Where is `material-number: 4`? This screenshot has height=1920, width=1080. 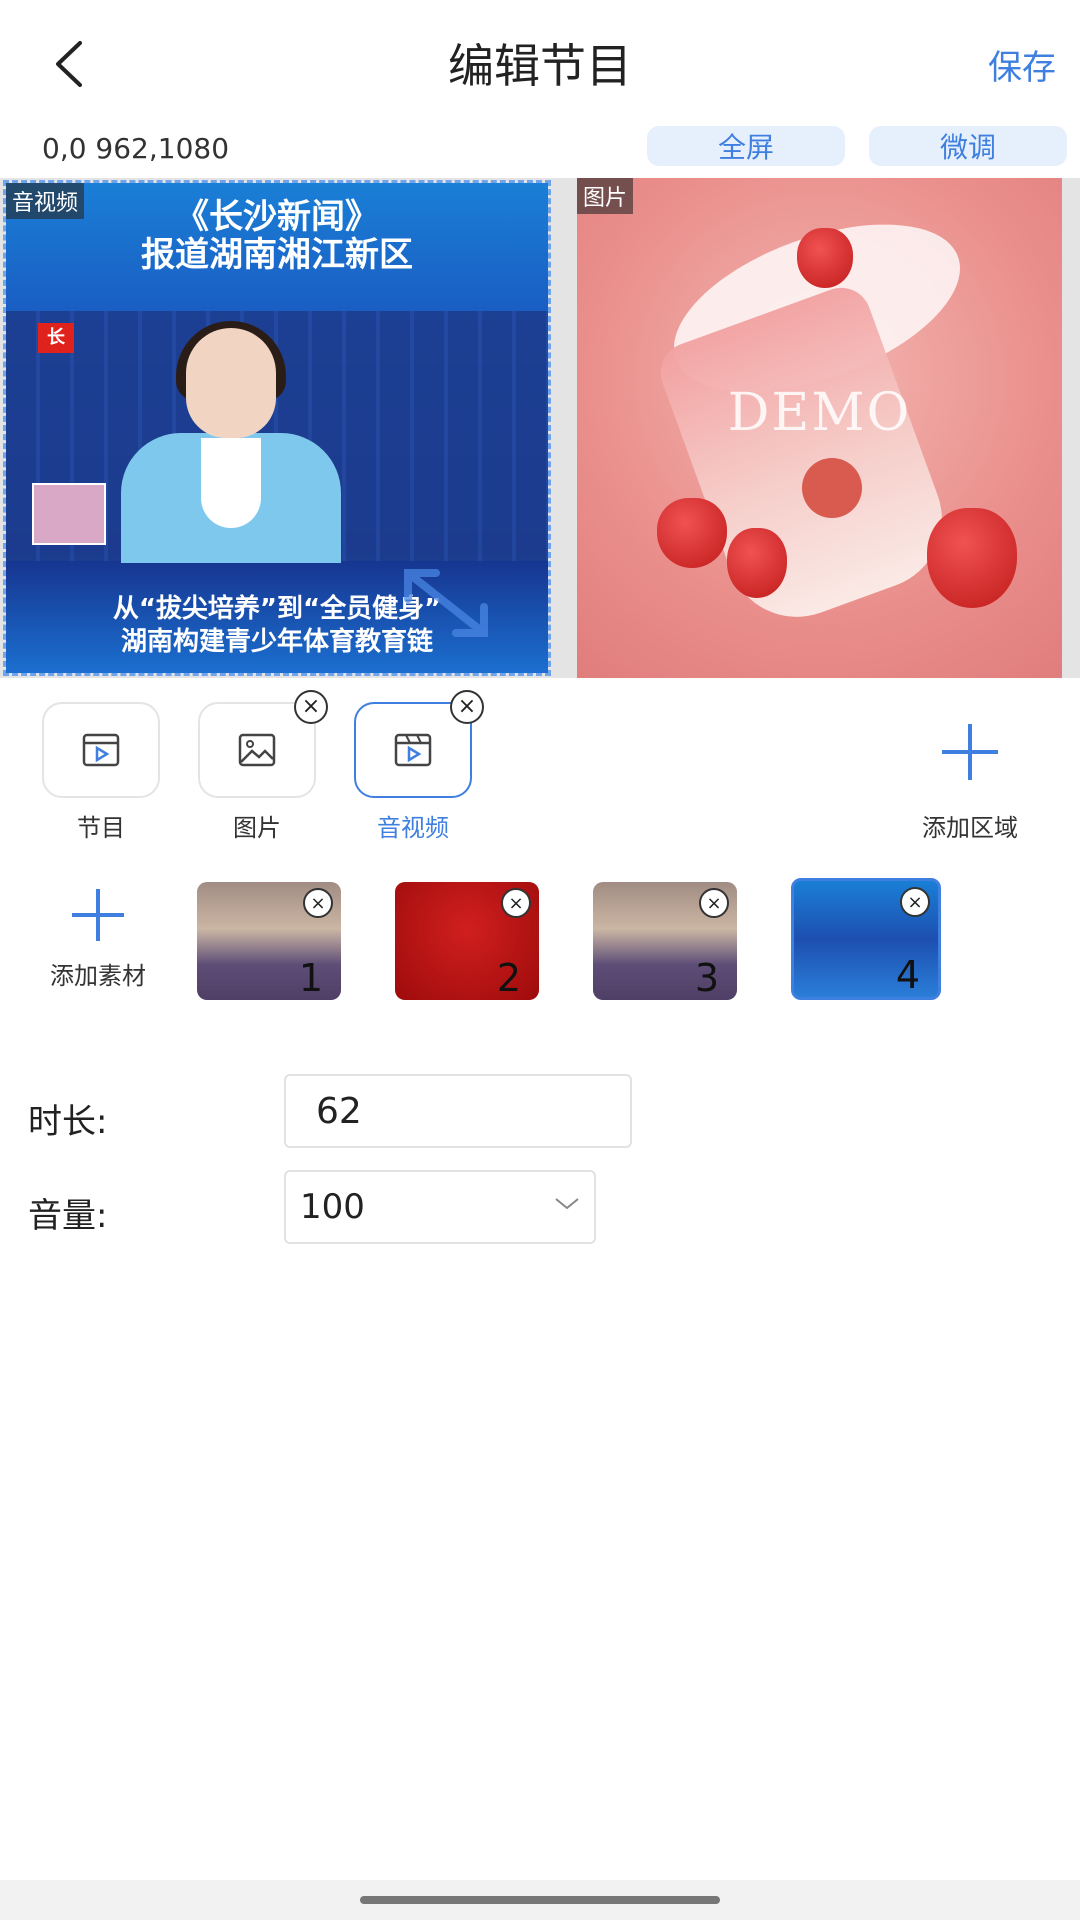 material-number: 4 is located at coordinates (907, 975).